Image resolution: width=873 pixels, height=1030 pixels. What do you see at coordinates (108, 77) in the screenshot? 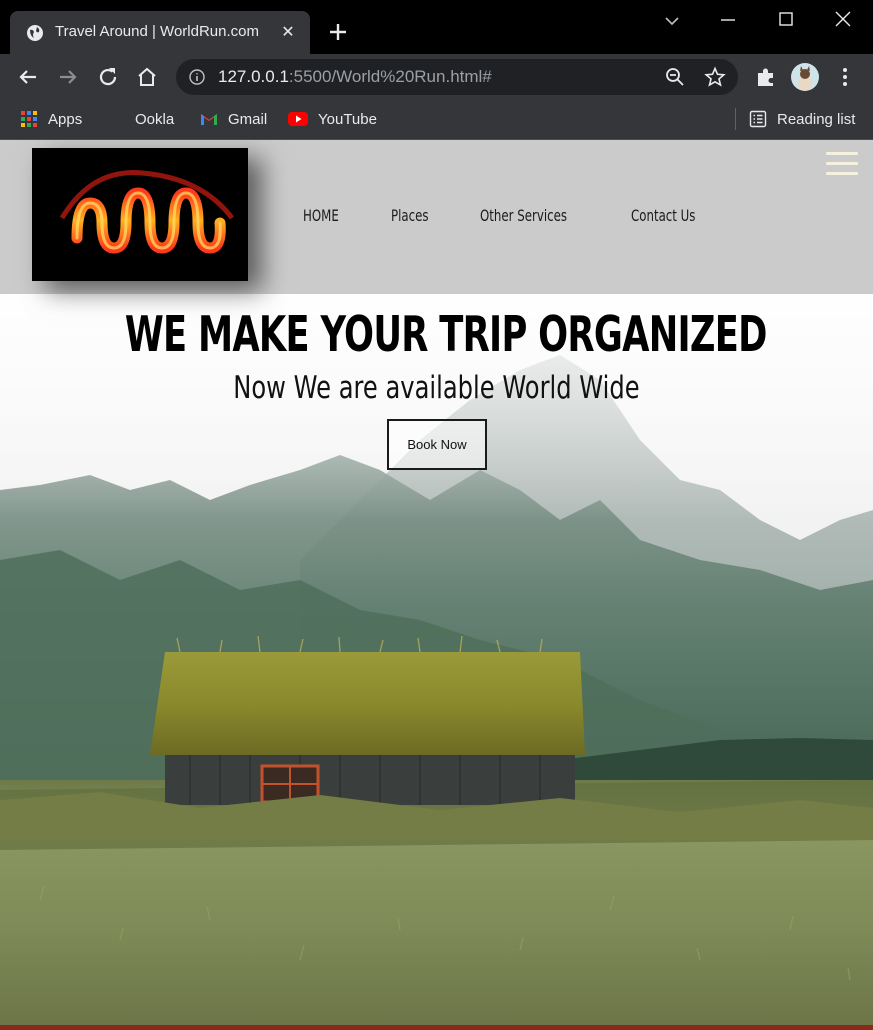
I see `reload-icon` at bounding box center [108, 77].